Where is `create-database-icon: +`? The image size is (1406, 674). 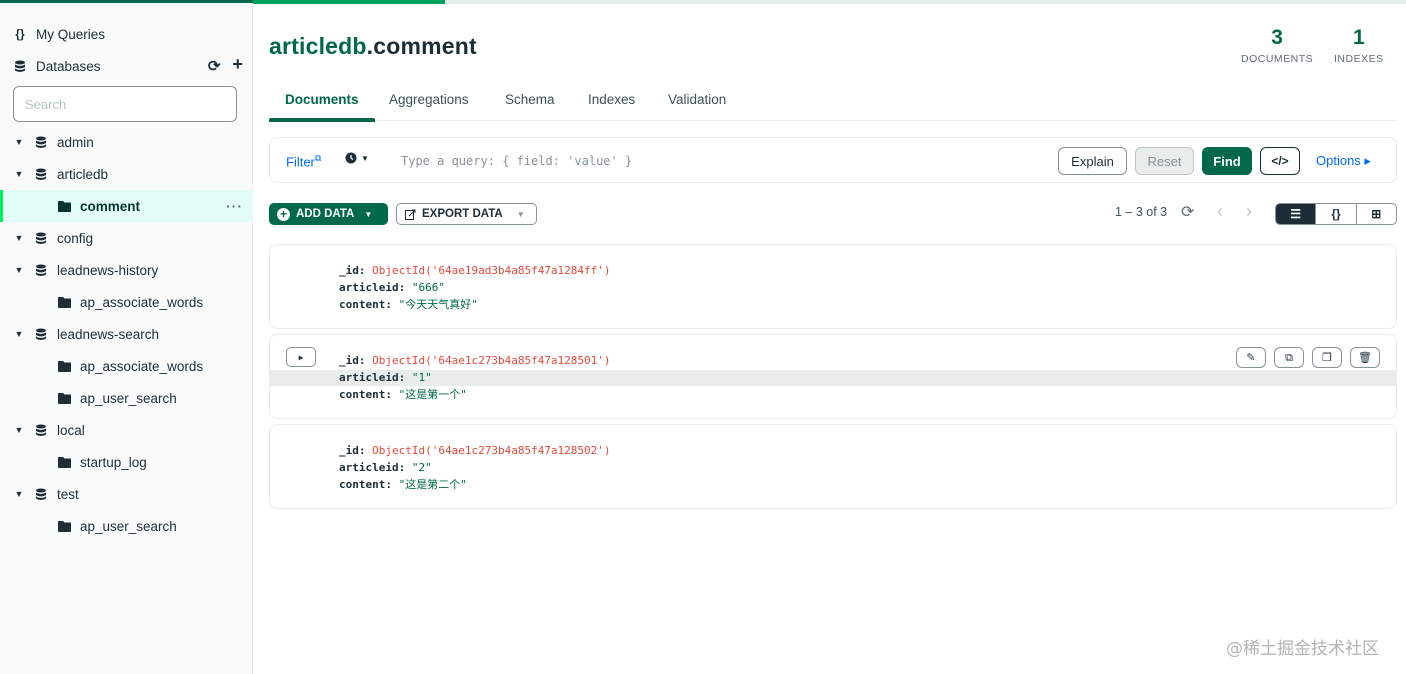
create-database-icon: + is located at coordinates (237, 65).